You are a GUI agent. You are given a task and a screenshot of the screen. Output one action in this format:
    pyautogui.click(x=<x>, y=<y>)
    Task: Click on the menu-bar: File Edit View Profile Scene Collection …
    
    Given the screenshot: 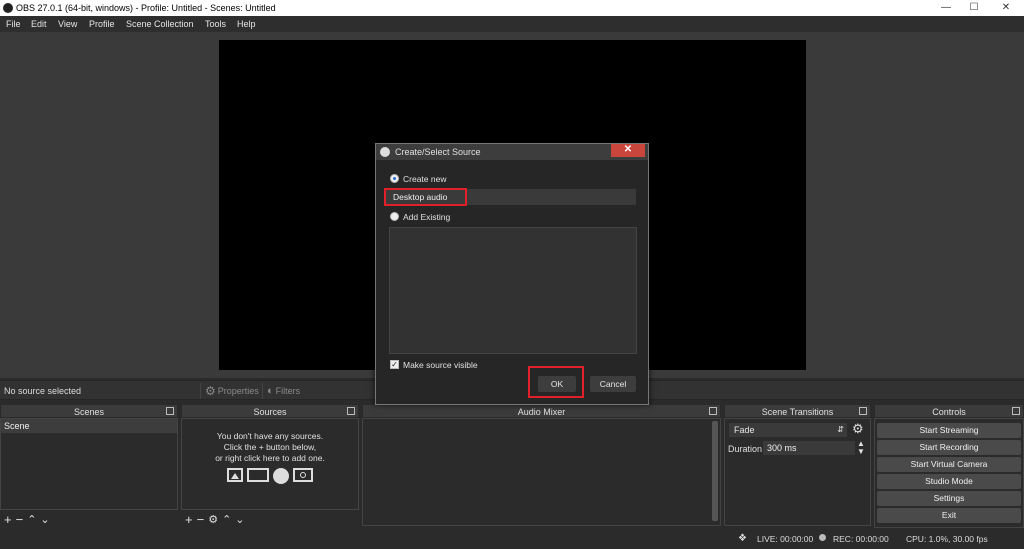 What is the action you would take?
    pyautogui.click(x=512, y=24)
    